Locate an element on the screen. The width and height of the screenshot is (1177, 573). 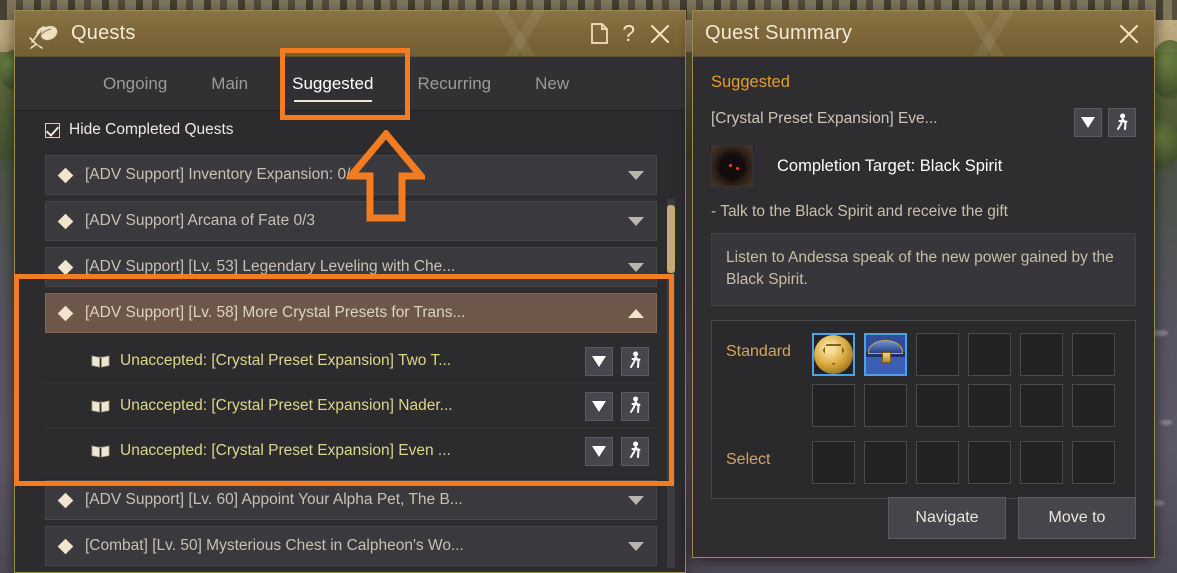
quests-titlebar-actions: ? is located at coordinates (631, 33).